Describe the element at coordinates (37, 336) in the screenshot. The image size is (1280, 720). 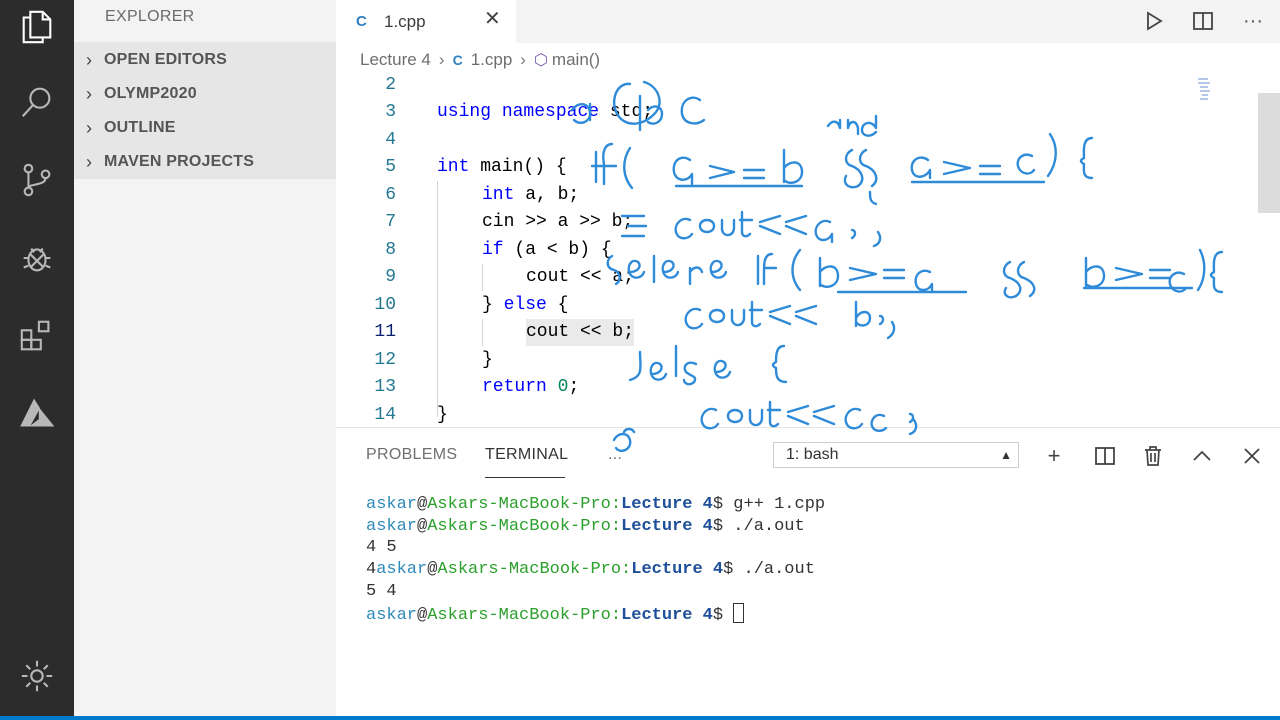
I see `extensions-icon` at that location.